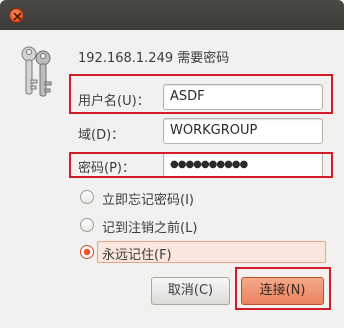  What do you see at coordinates (114, 101) in the screenshot?
I see `username-label: 用户名(U)：` at bounding box center [114, 101].